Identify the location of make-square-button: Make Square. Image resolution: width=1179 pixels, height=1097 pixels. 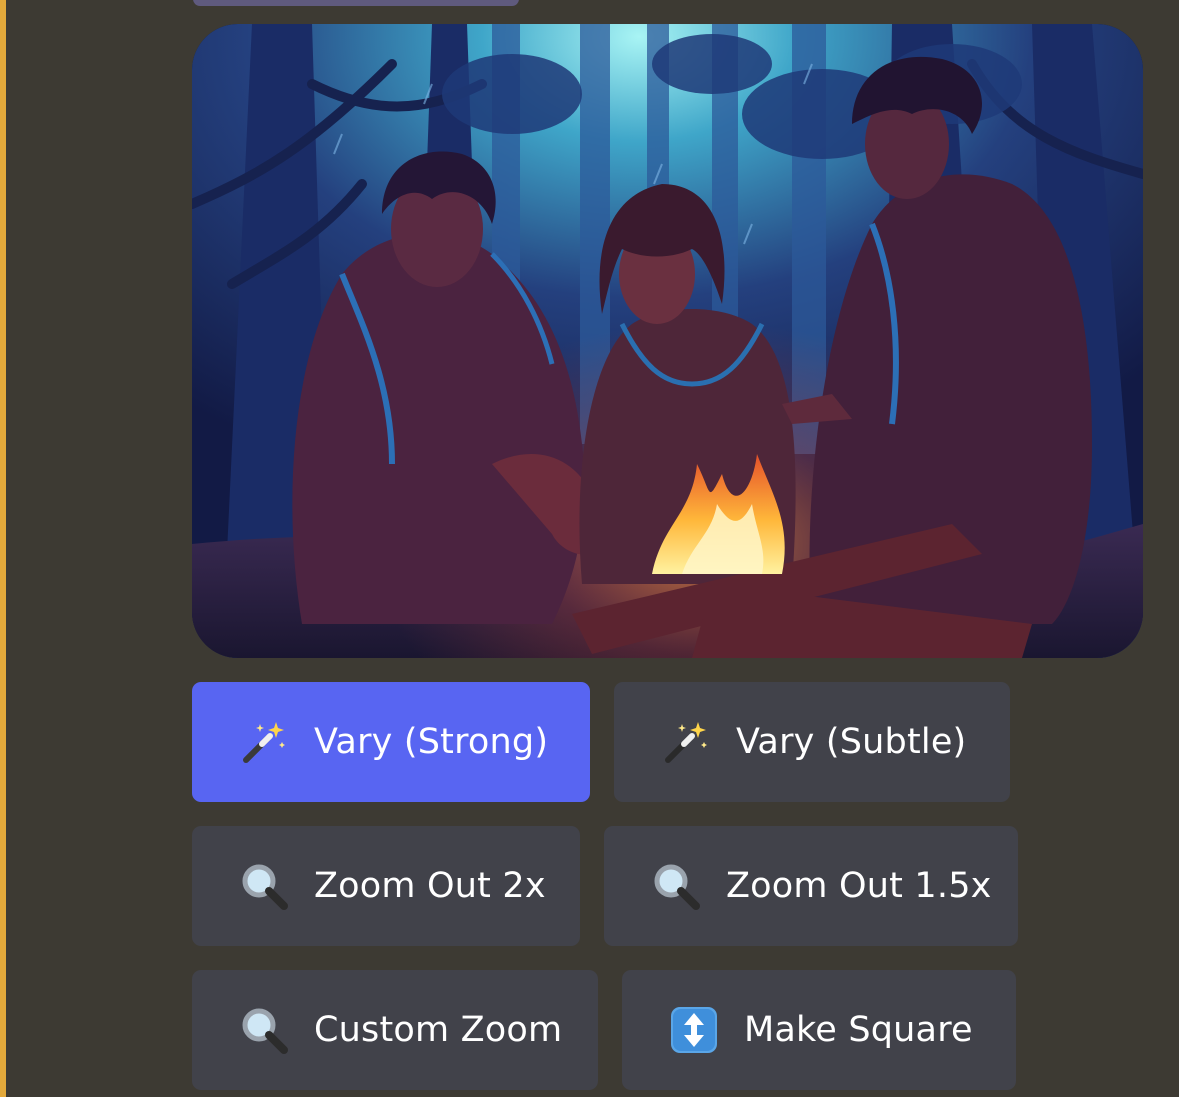
(819, 1030).